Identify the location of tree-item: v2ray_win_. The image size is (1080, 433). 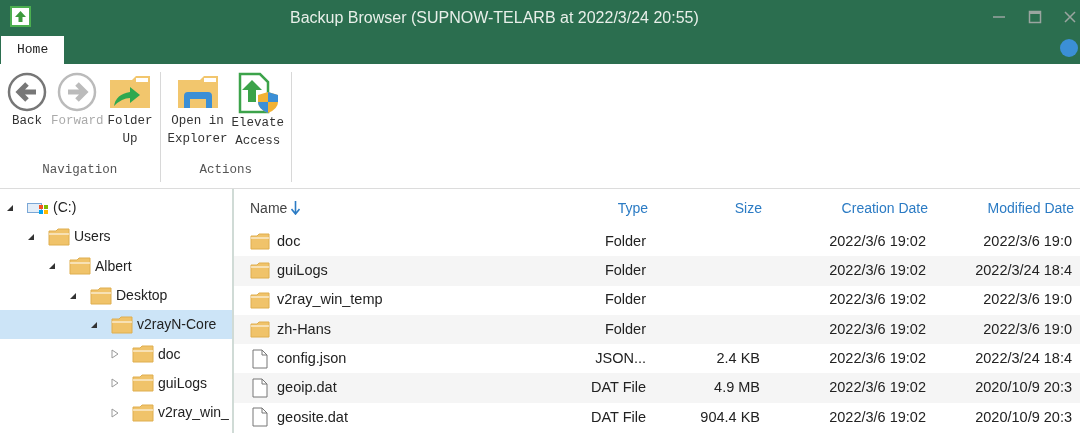
(116, 413).